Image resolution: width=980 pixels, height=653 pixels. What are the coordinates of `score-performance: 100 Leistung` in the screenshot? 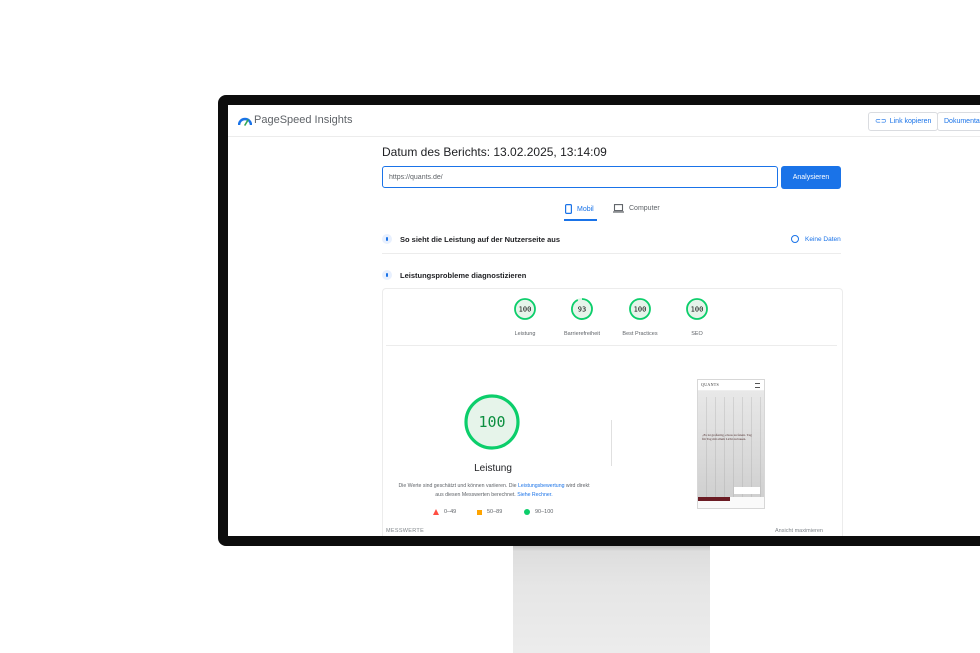 It's located at (525, 317).